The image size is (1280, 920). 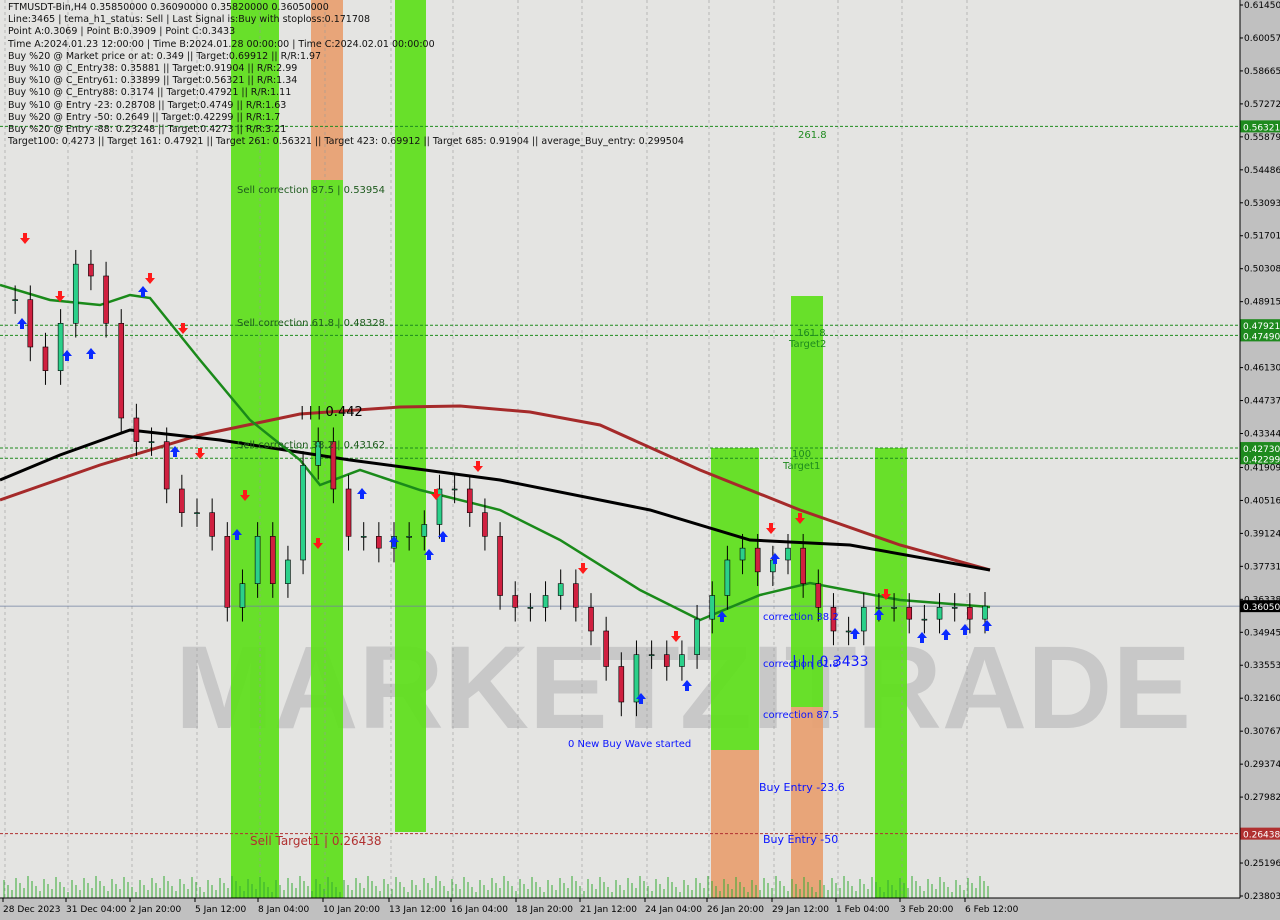 I want to click on price-tick-label: 0.40516, so click(x=1262, y=501).